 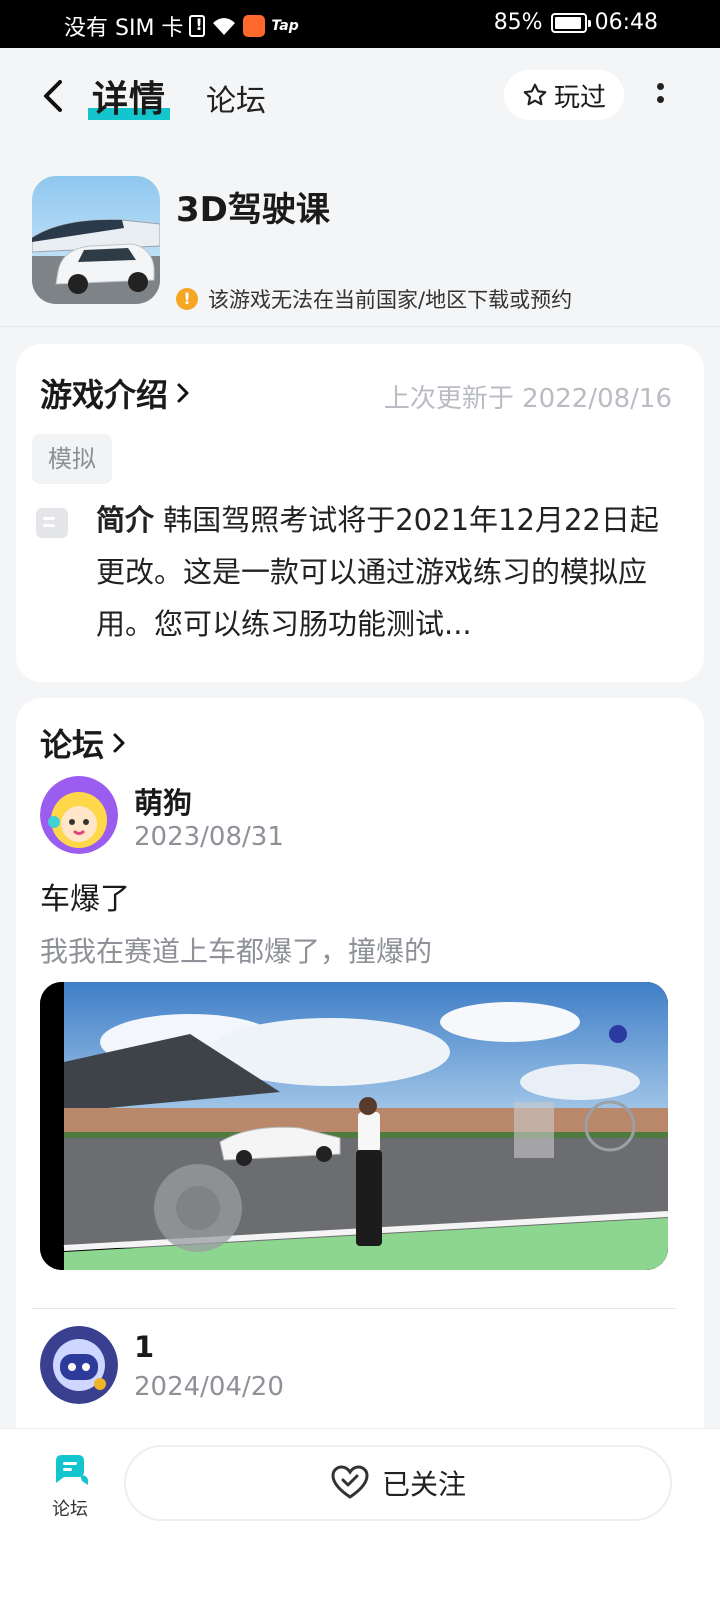 What do you see at coordinates (144, 1347) in the screenshot?
I see `post-username: 1` at bounding box center [144, 1347].